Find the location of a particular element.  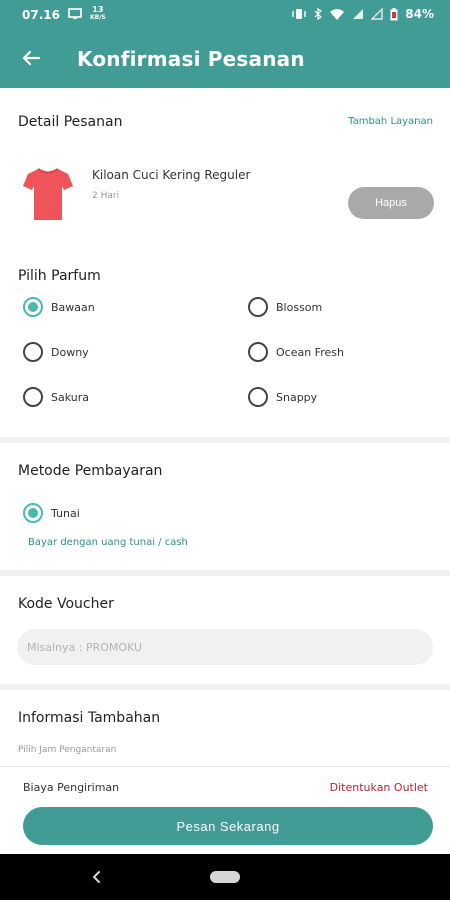

shipping-value: Ditentukan Outlet is located at coordinates (378, 787).